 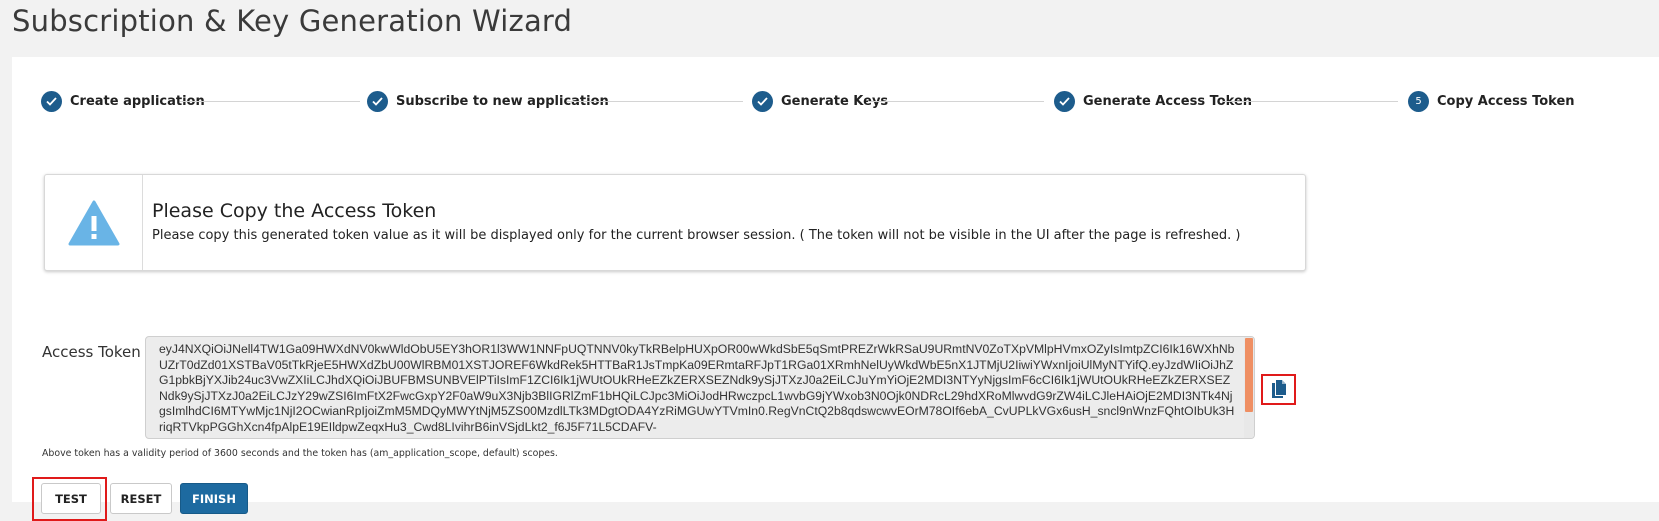 I want to click on page-title: Subscription & Key Generation Wizard, so click(x=292, y=21).